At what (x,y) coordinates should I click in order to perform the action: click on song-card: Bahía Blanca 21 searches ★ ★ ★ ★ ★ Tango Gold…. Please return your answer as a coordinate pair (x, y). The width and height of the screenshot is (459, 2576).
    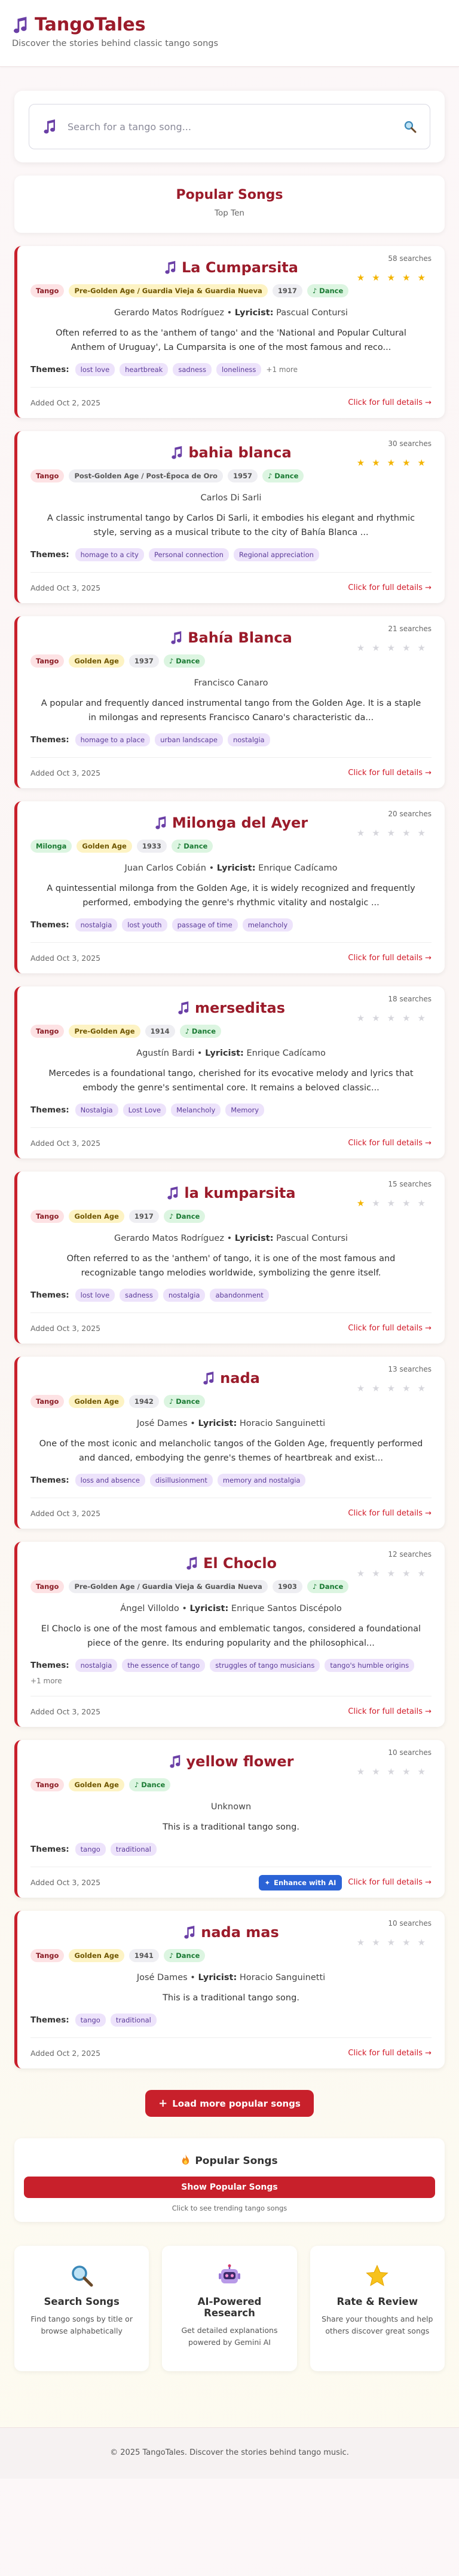
    Looking at the image, I should click on (229, 702).